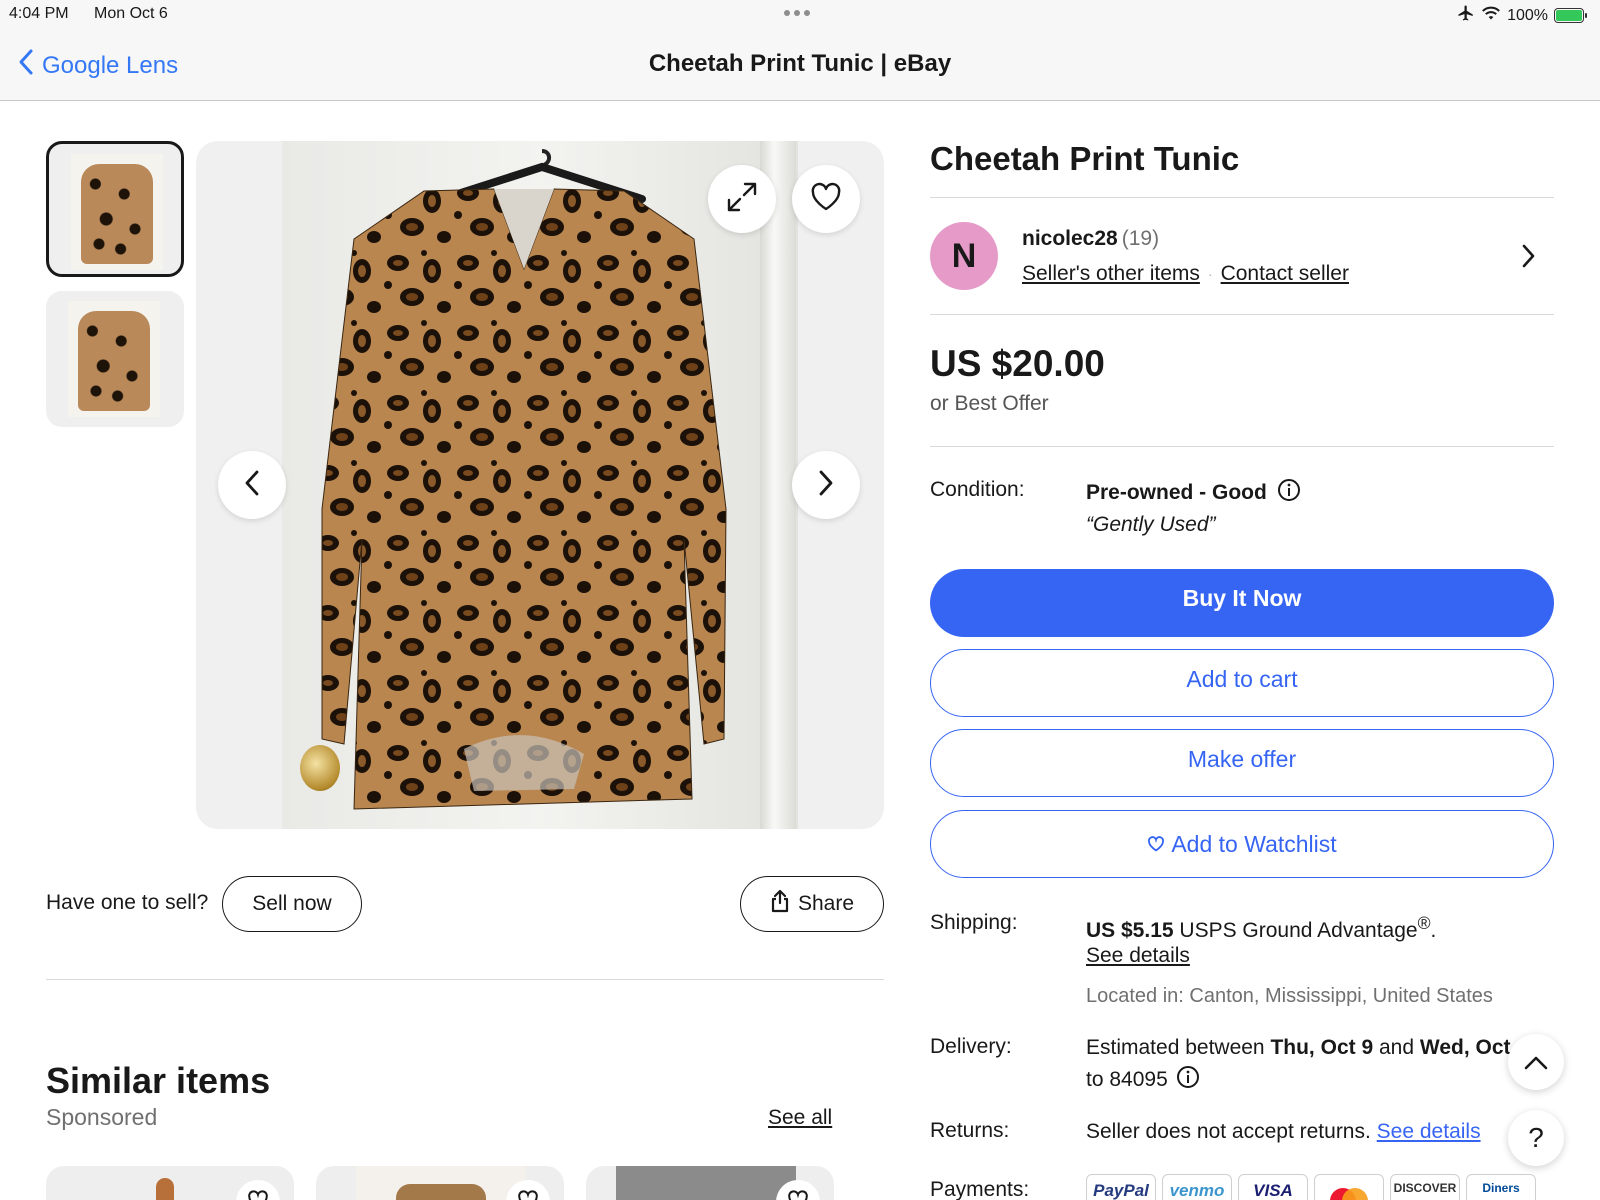 The width and height of the screenshot is (1600, 1200). I want to click on paypal-logo-icon: PayPal, so click(1121, 1187).